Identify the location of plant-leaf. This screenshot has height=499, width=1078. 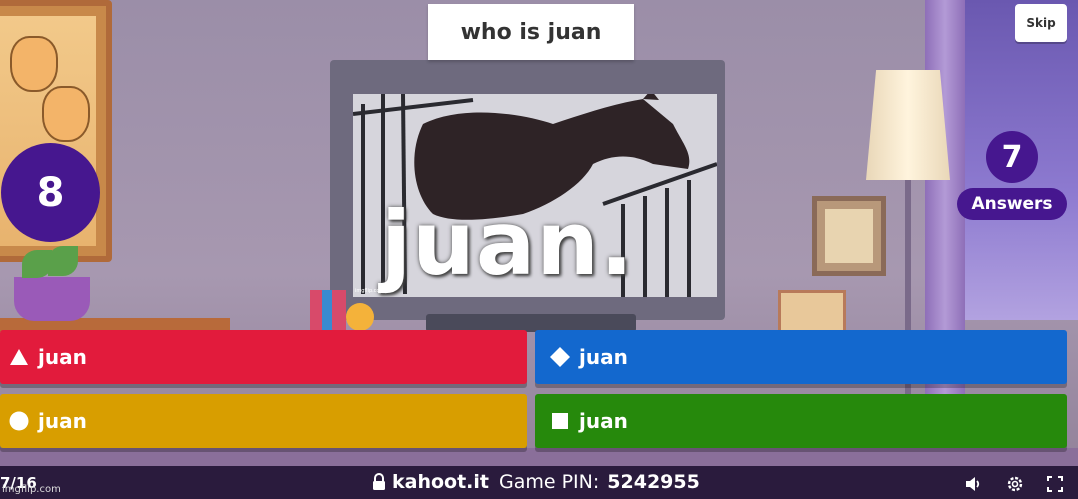
(63, 261).